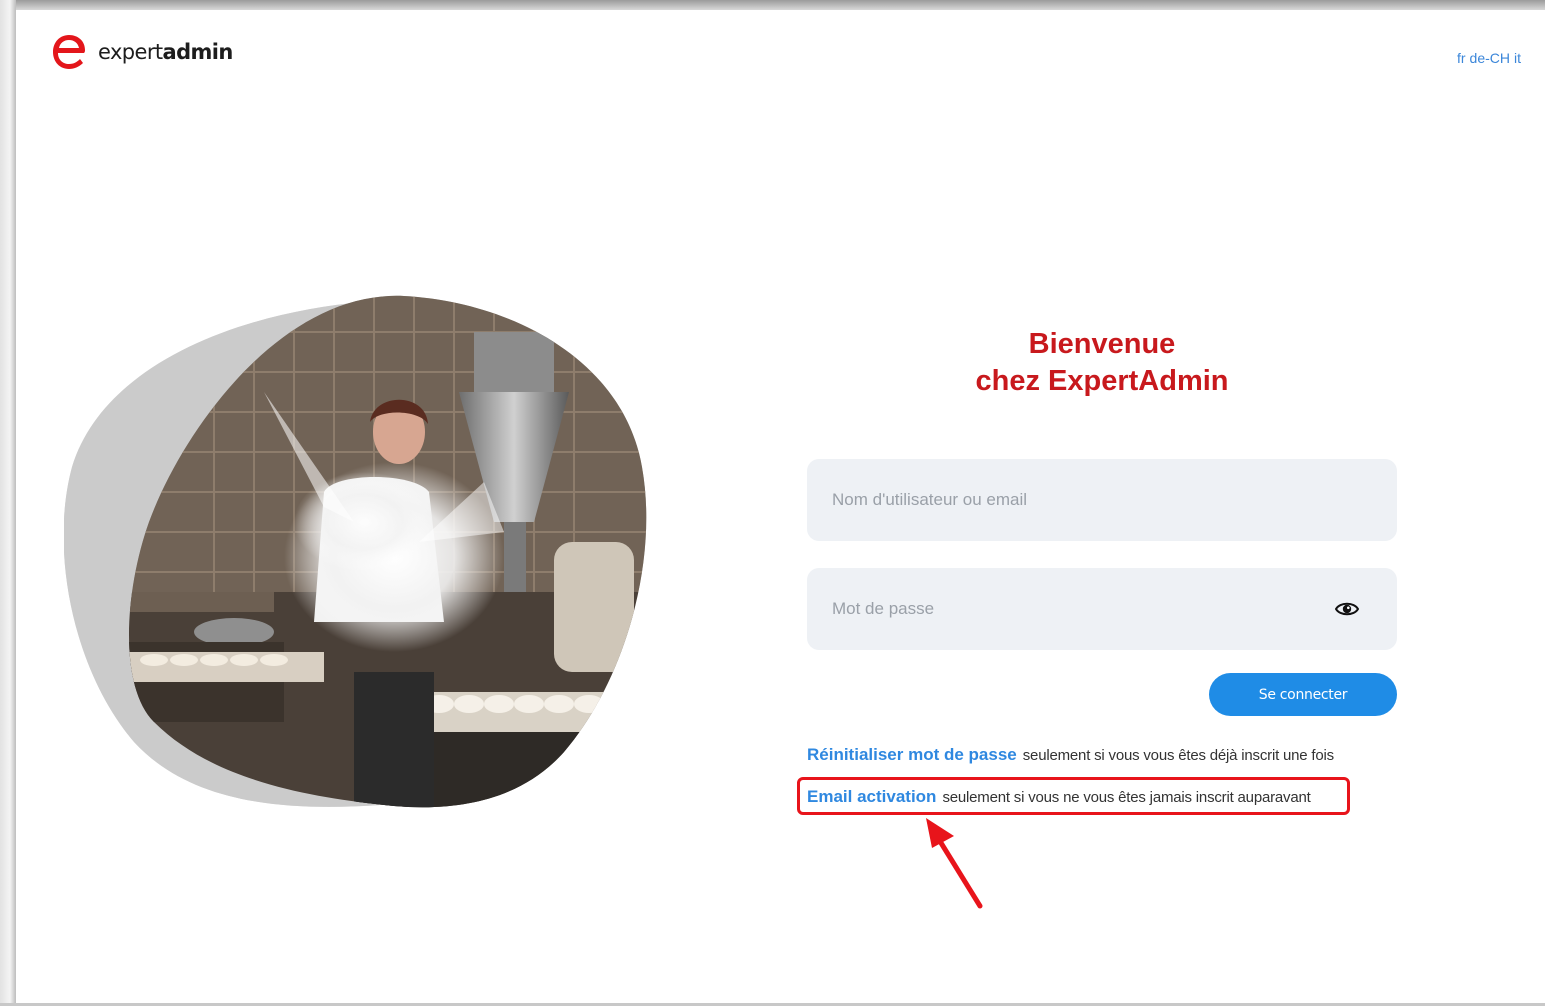 Image resolution: width=1545 pixels, height=1006 pixels. I want to click on brand-logo: expertadmin, so click(141, 52).